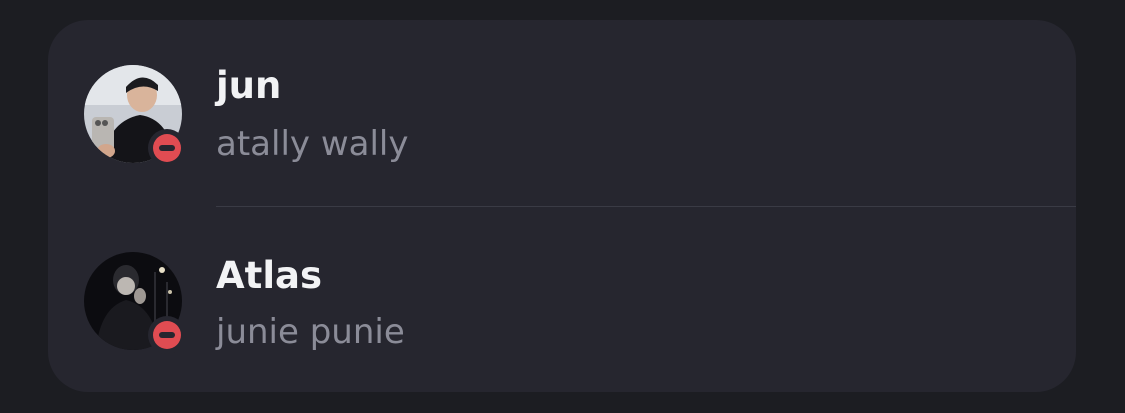  I want to click on user-subtitle: atally wally, so click(312, 144).